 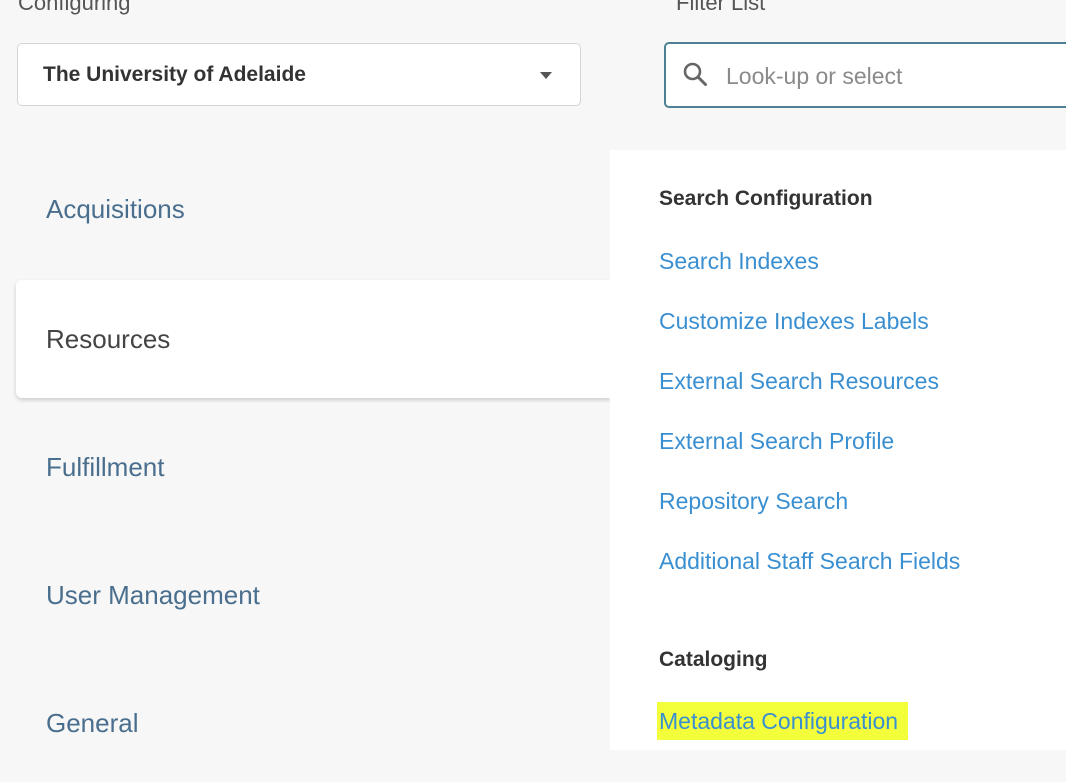 I want to click on nav-item-acquisitions: Acquisitions, so click(x=313, y=209).